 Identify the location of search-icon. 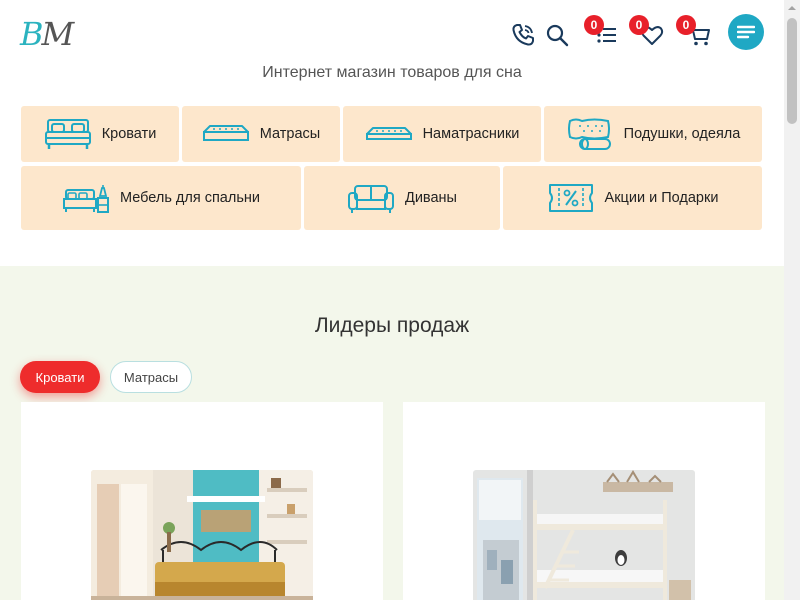
(557, 35).